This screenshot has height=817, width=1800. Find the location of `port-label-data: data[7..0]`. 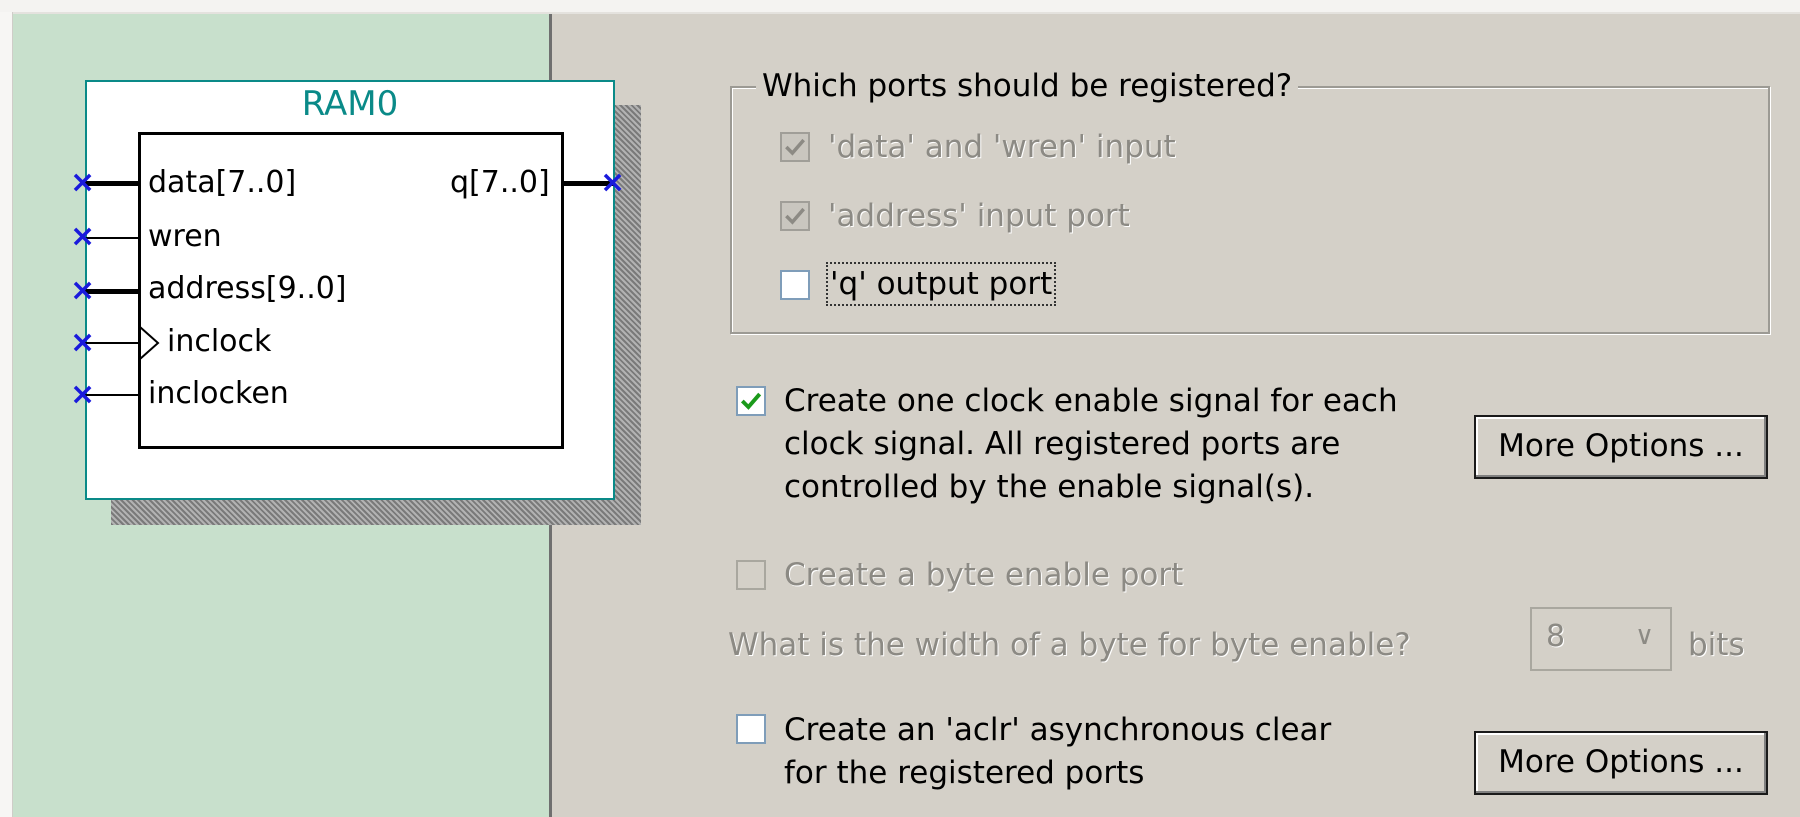

port-label-data: data[7..0] is located at coordinates (222, 182).